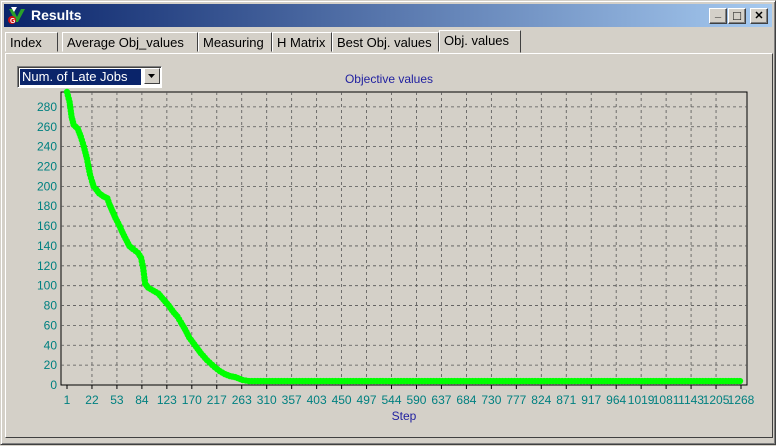 The height and width of the screenshot is (446, 776). Describe the element at coordinates (31, 42) in the screenshot. I see `tab-index: Index` at that location.